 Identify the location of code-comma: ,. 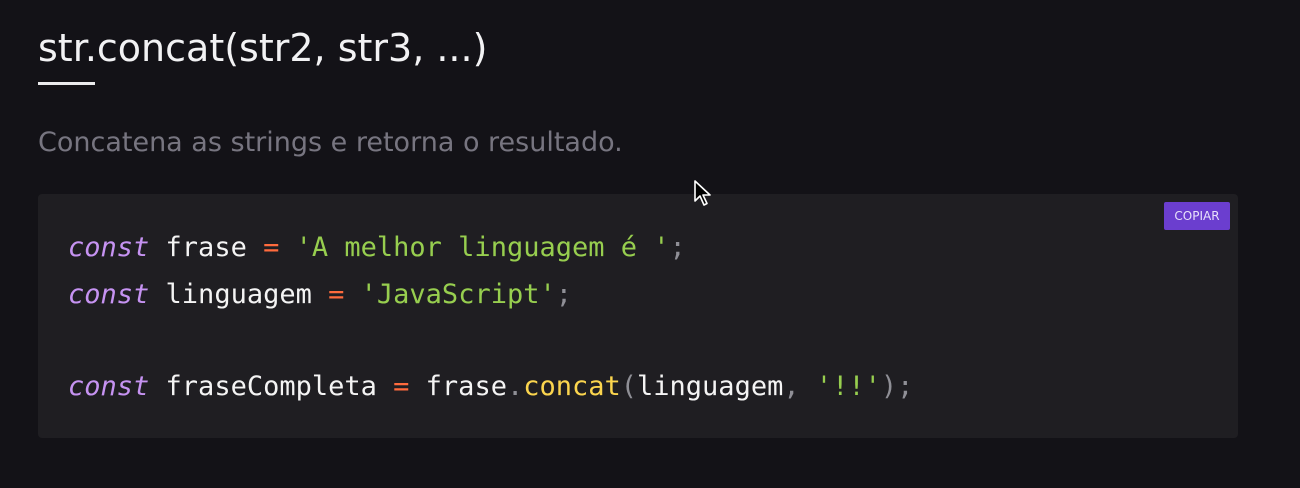
(791, 386).